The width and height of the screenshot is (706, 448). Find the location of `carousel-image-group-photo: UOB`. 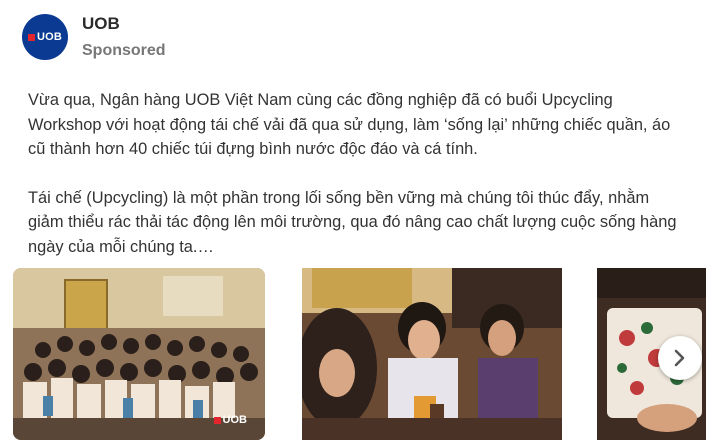

carousel-image-group-photo: UOB is located at coordinates (139, 354).